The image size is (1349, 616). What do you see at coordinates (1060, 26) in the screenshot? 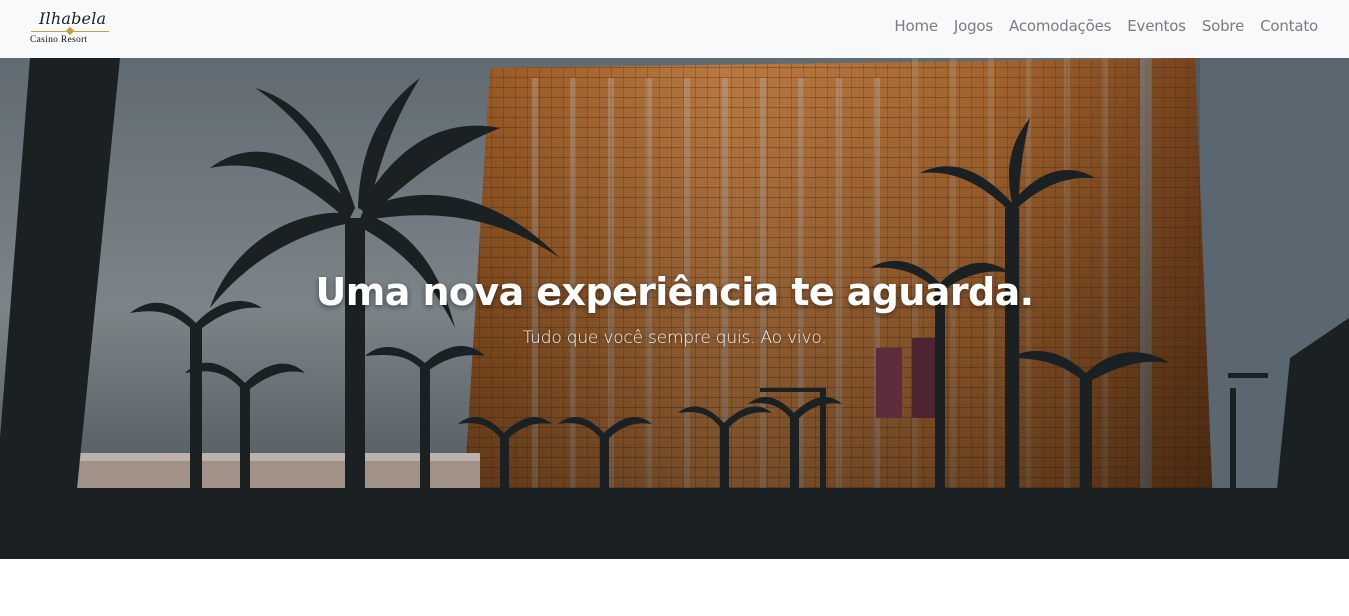
I see `nav-acomodacoes: Acomodações` at bounding box center [1060, 26].